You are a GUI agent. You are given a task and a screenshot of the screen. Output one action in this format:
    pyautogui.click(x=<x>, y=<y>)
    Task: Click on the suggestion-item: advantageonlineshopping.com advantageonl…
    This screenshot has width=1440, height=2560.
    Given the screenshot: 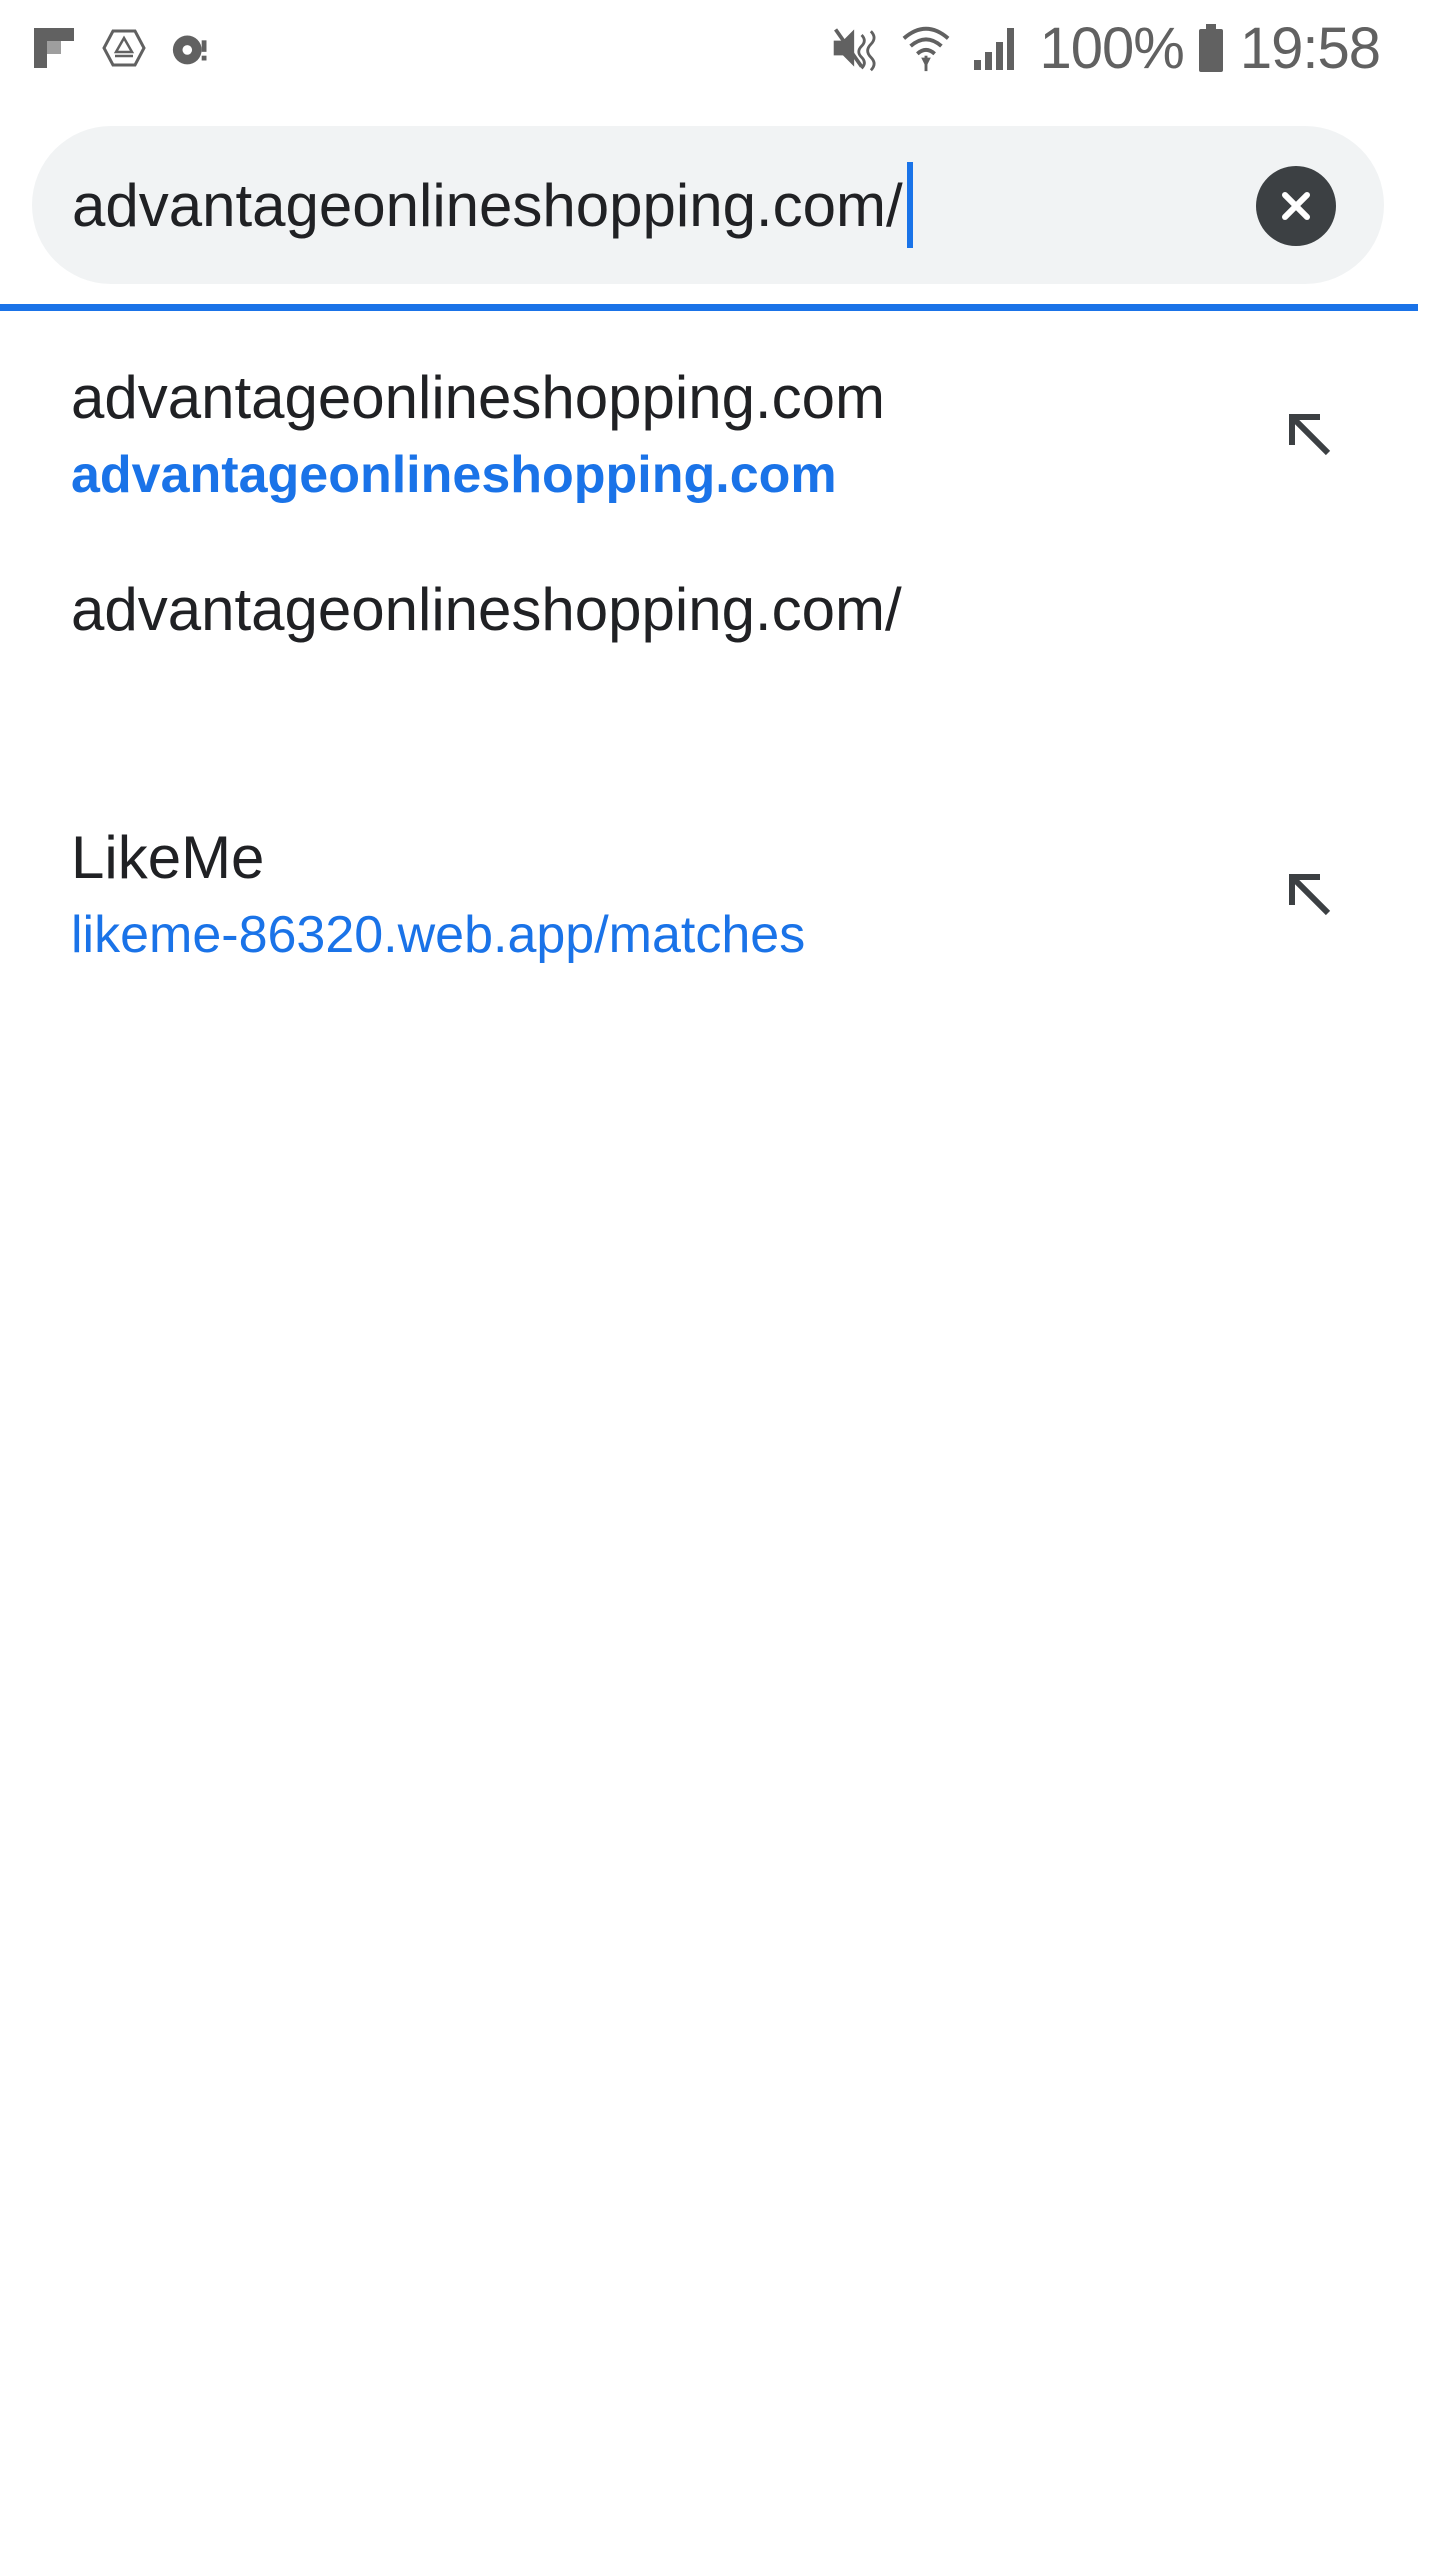 What is the action you would take?
    pyautogui.click(x=720, y=420)
    